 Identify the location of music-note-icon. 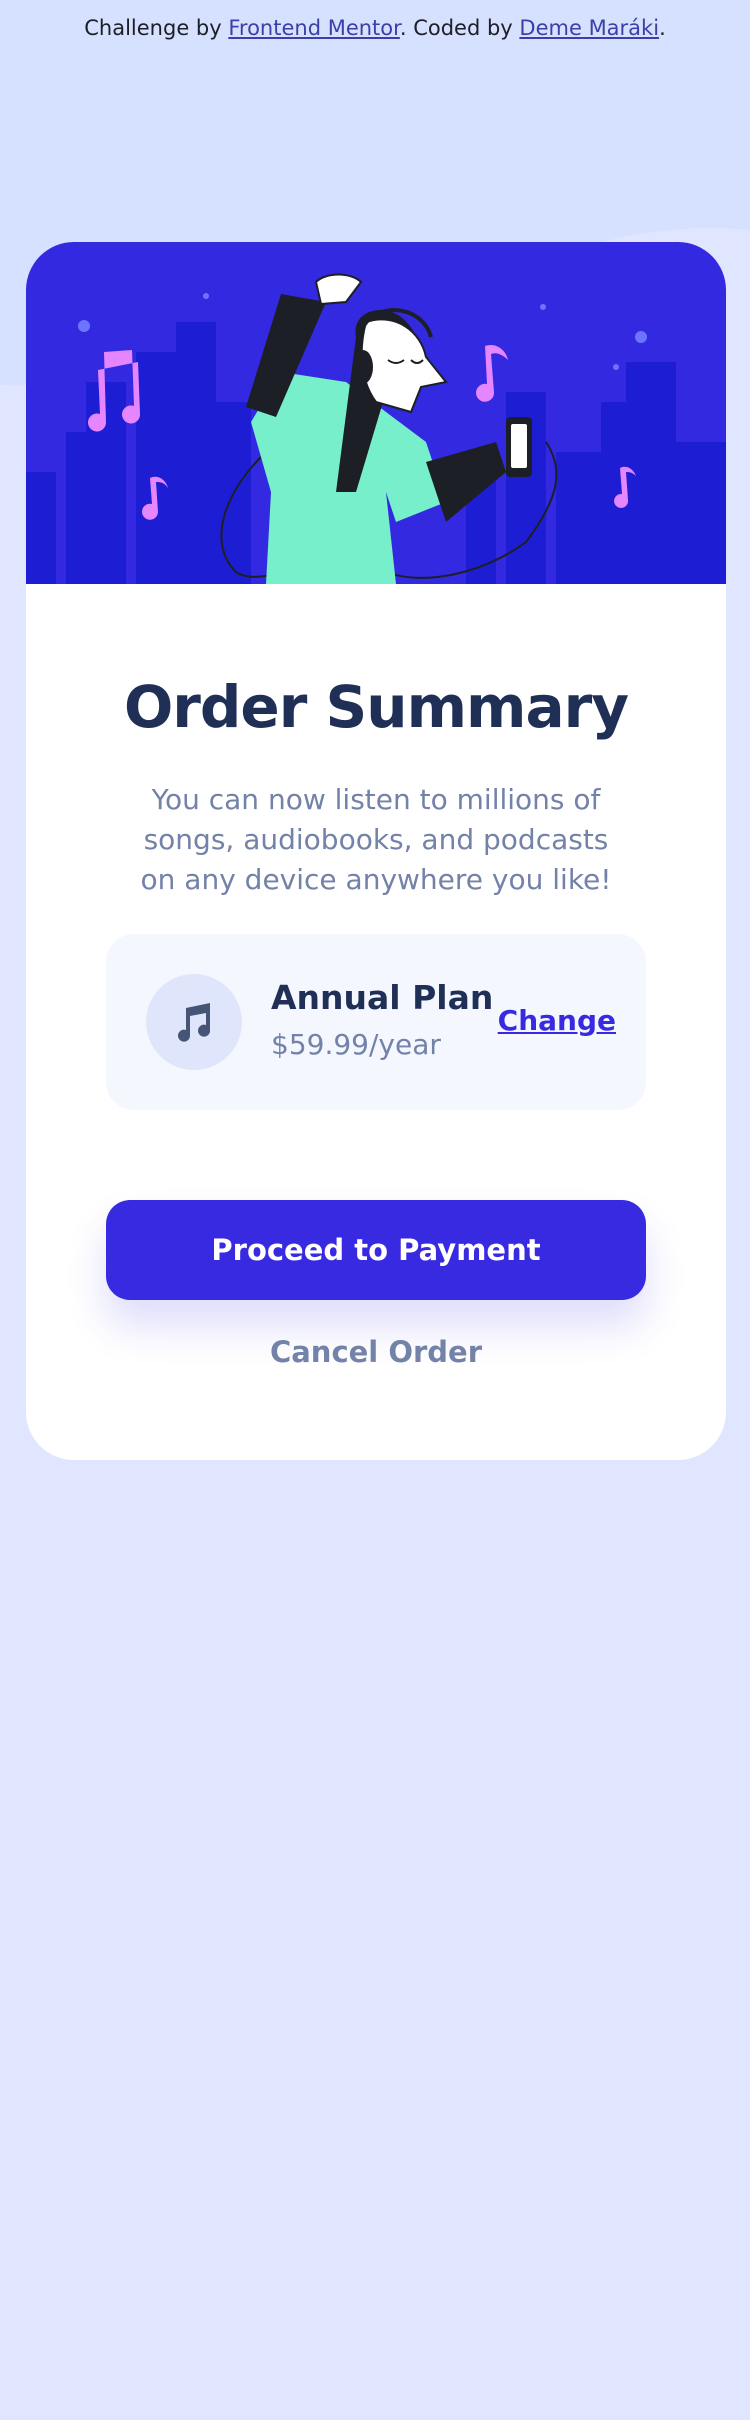
(194, 1022).